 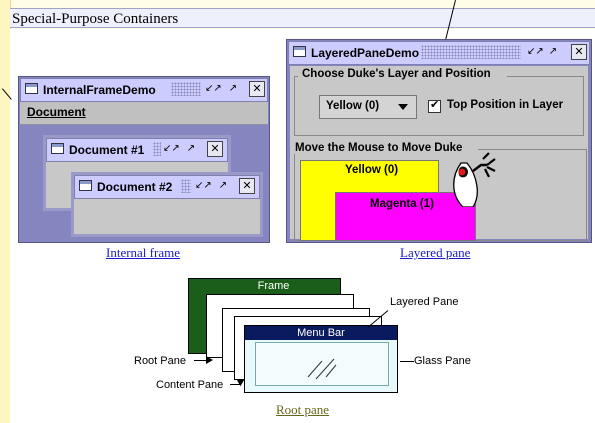 I want to click on glass-pane-inner, so click(x=322, y=364).